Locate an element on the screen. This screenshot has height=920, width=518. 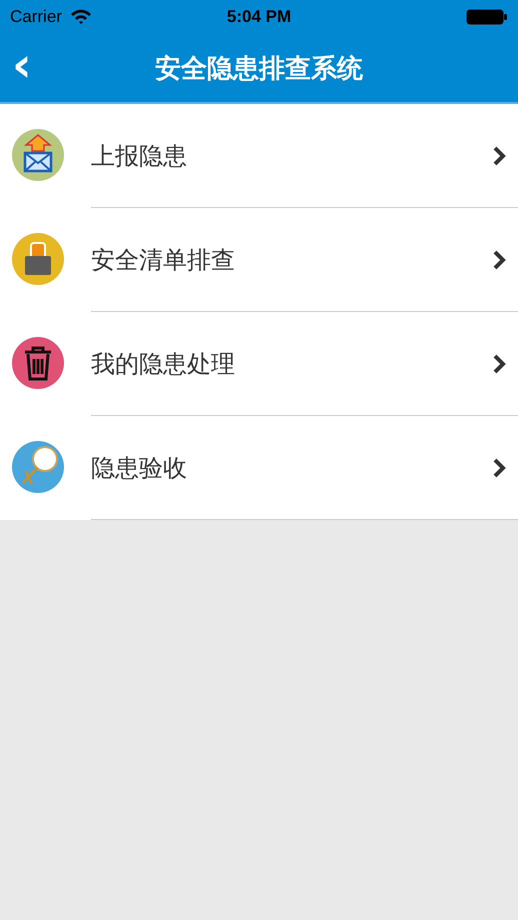
battery-icon is located at coordinates (487, 17).